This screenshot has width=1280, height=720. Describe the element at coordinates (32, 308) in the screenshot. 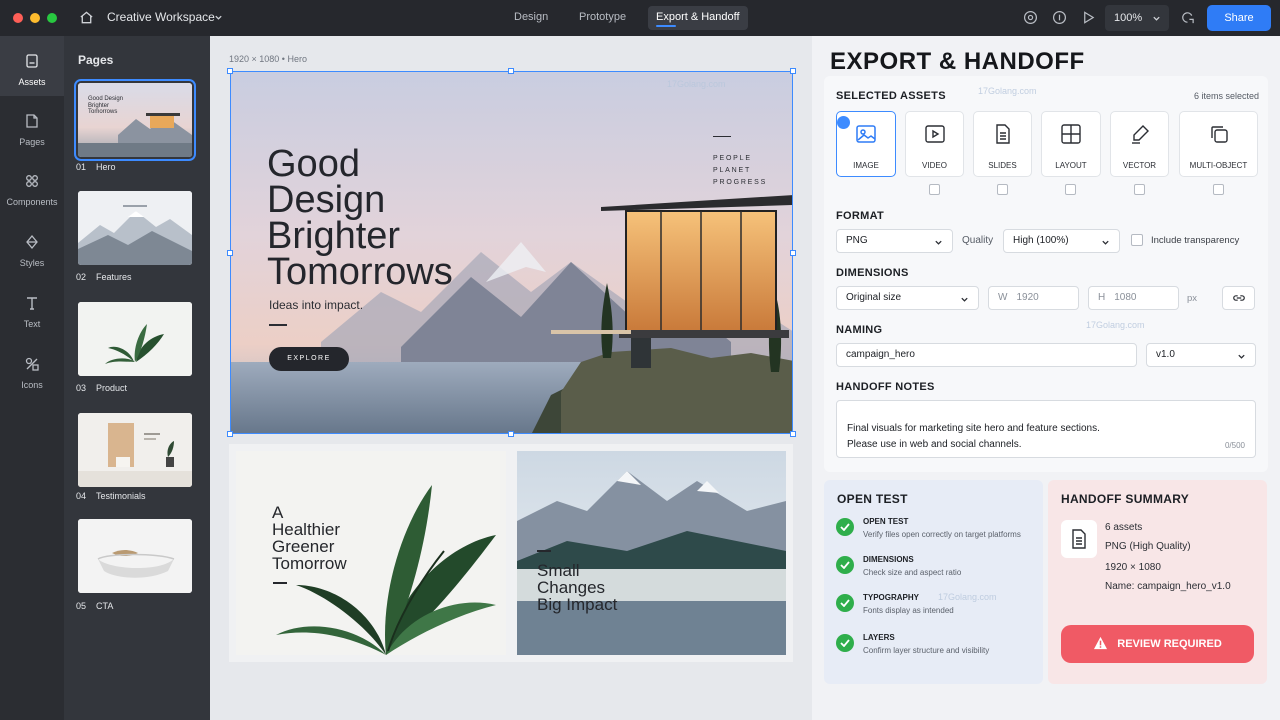

I see `rail-item-text: Text` at that location.